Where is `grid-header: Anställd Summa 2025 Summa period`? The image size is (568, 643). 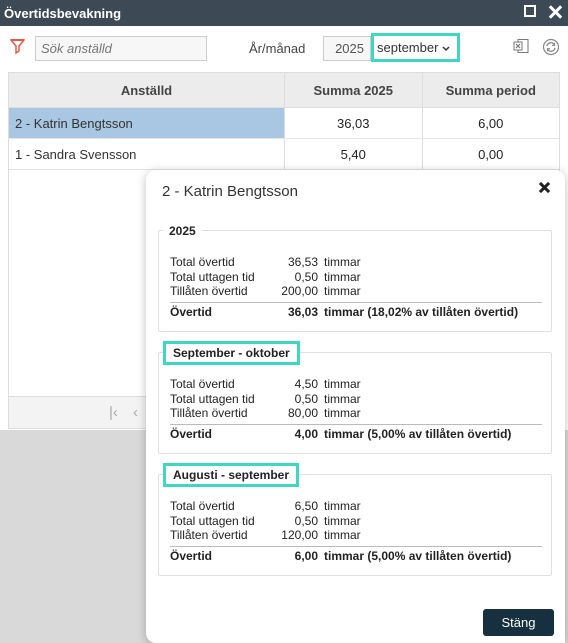 grid-header: Anställd Summa 2025 Summa period is located at coordinates (284, 90).